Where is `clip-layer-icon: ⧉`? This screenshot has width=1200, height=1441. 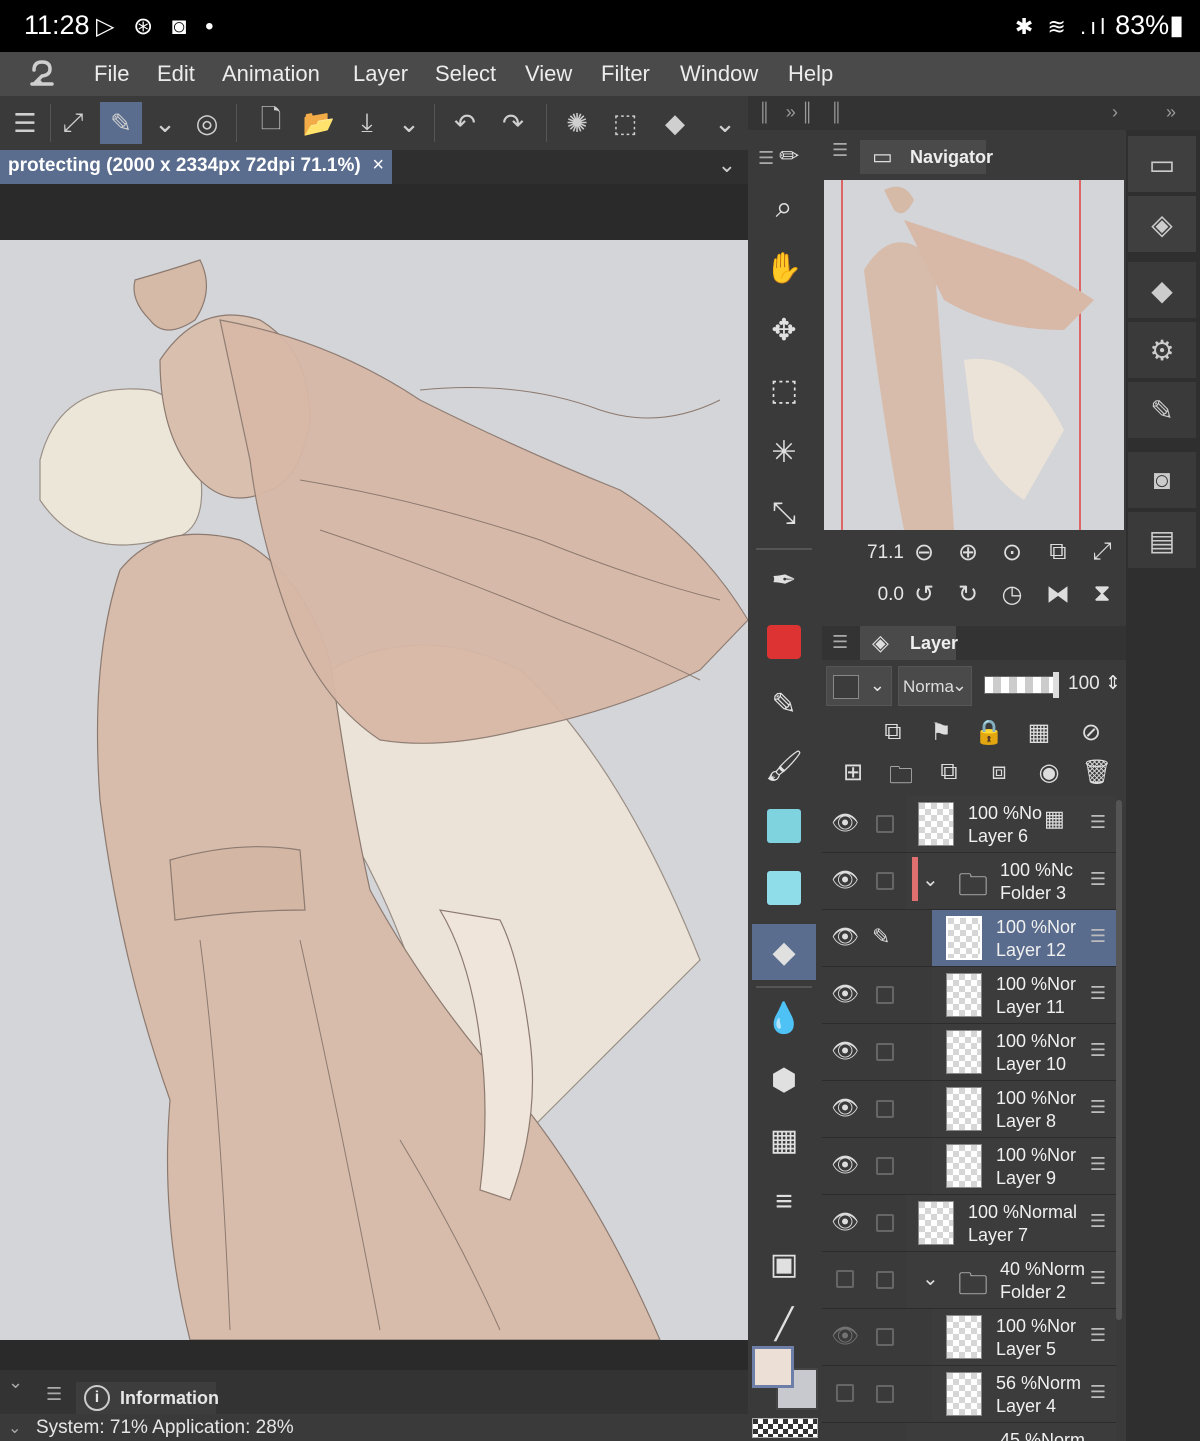
clip-layer-icon: ⧉ is located at coordinates (893, 735).